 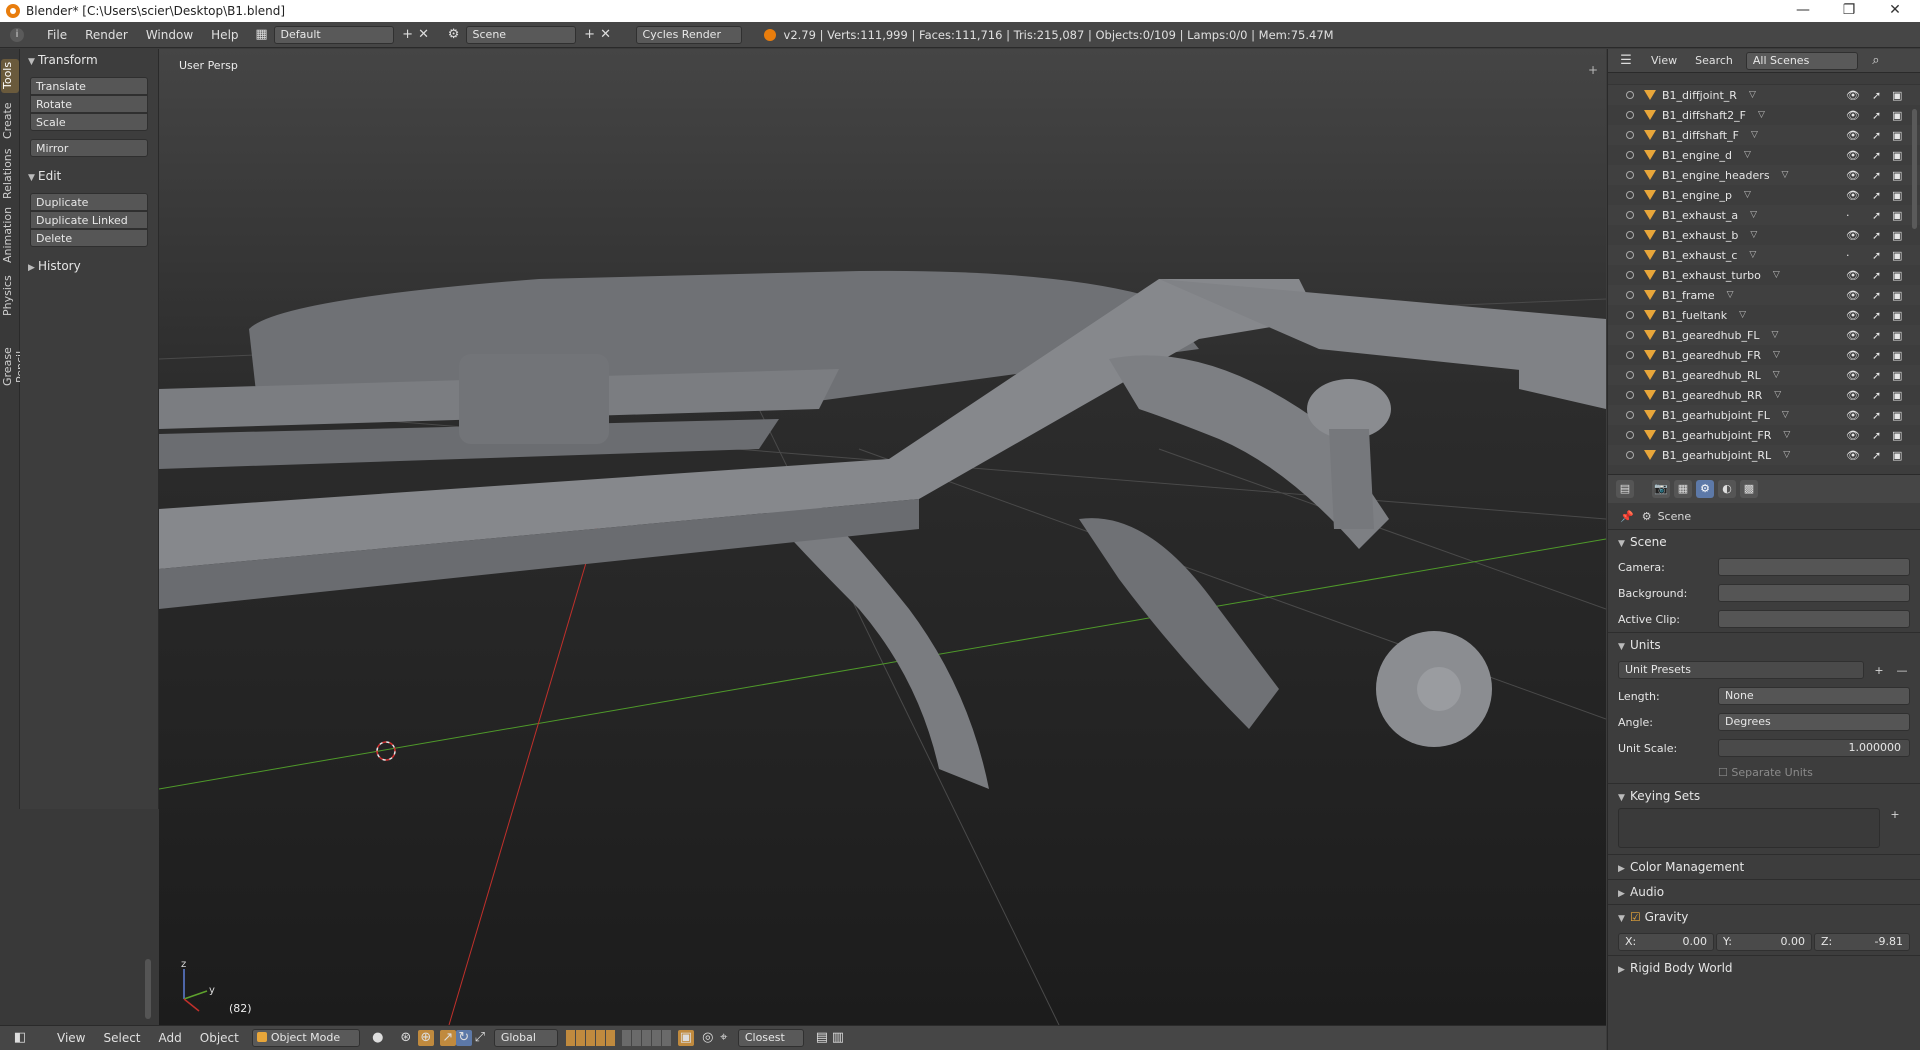 What do you see at coordinates (170, 1038) in the screenshot?
I see `menu-add: Add` at bounding box center [170, 1038].